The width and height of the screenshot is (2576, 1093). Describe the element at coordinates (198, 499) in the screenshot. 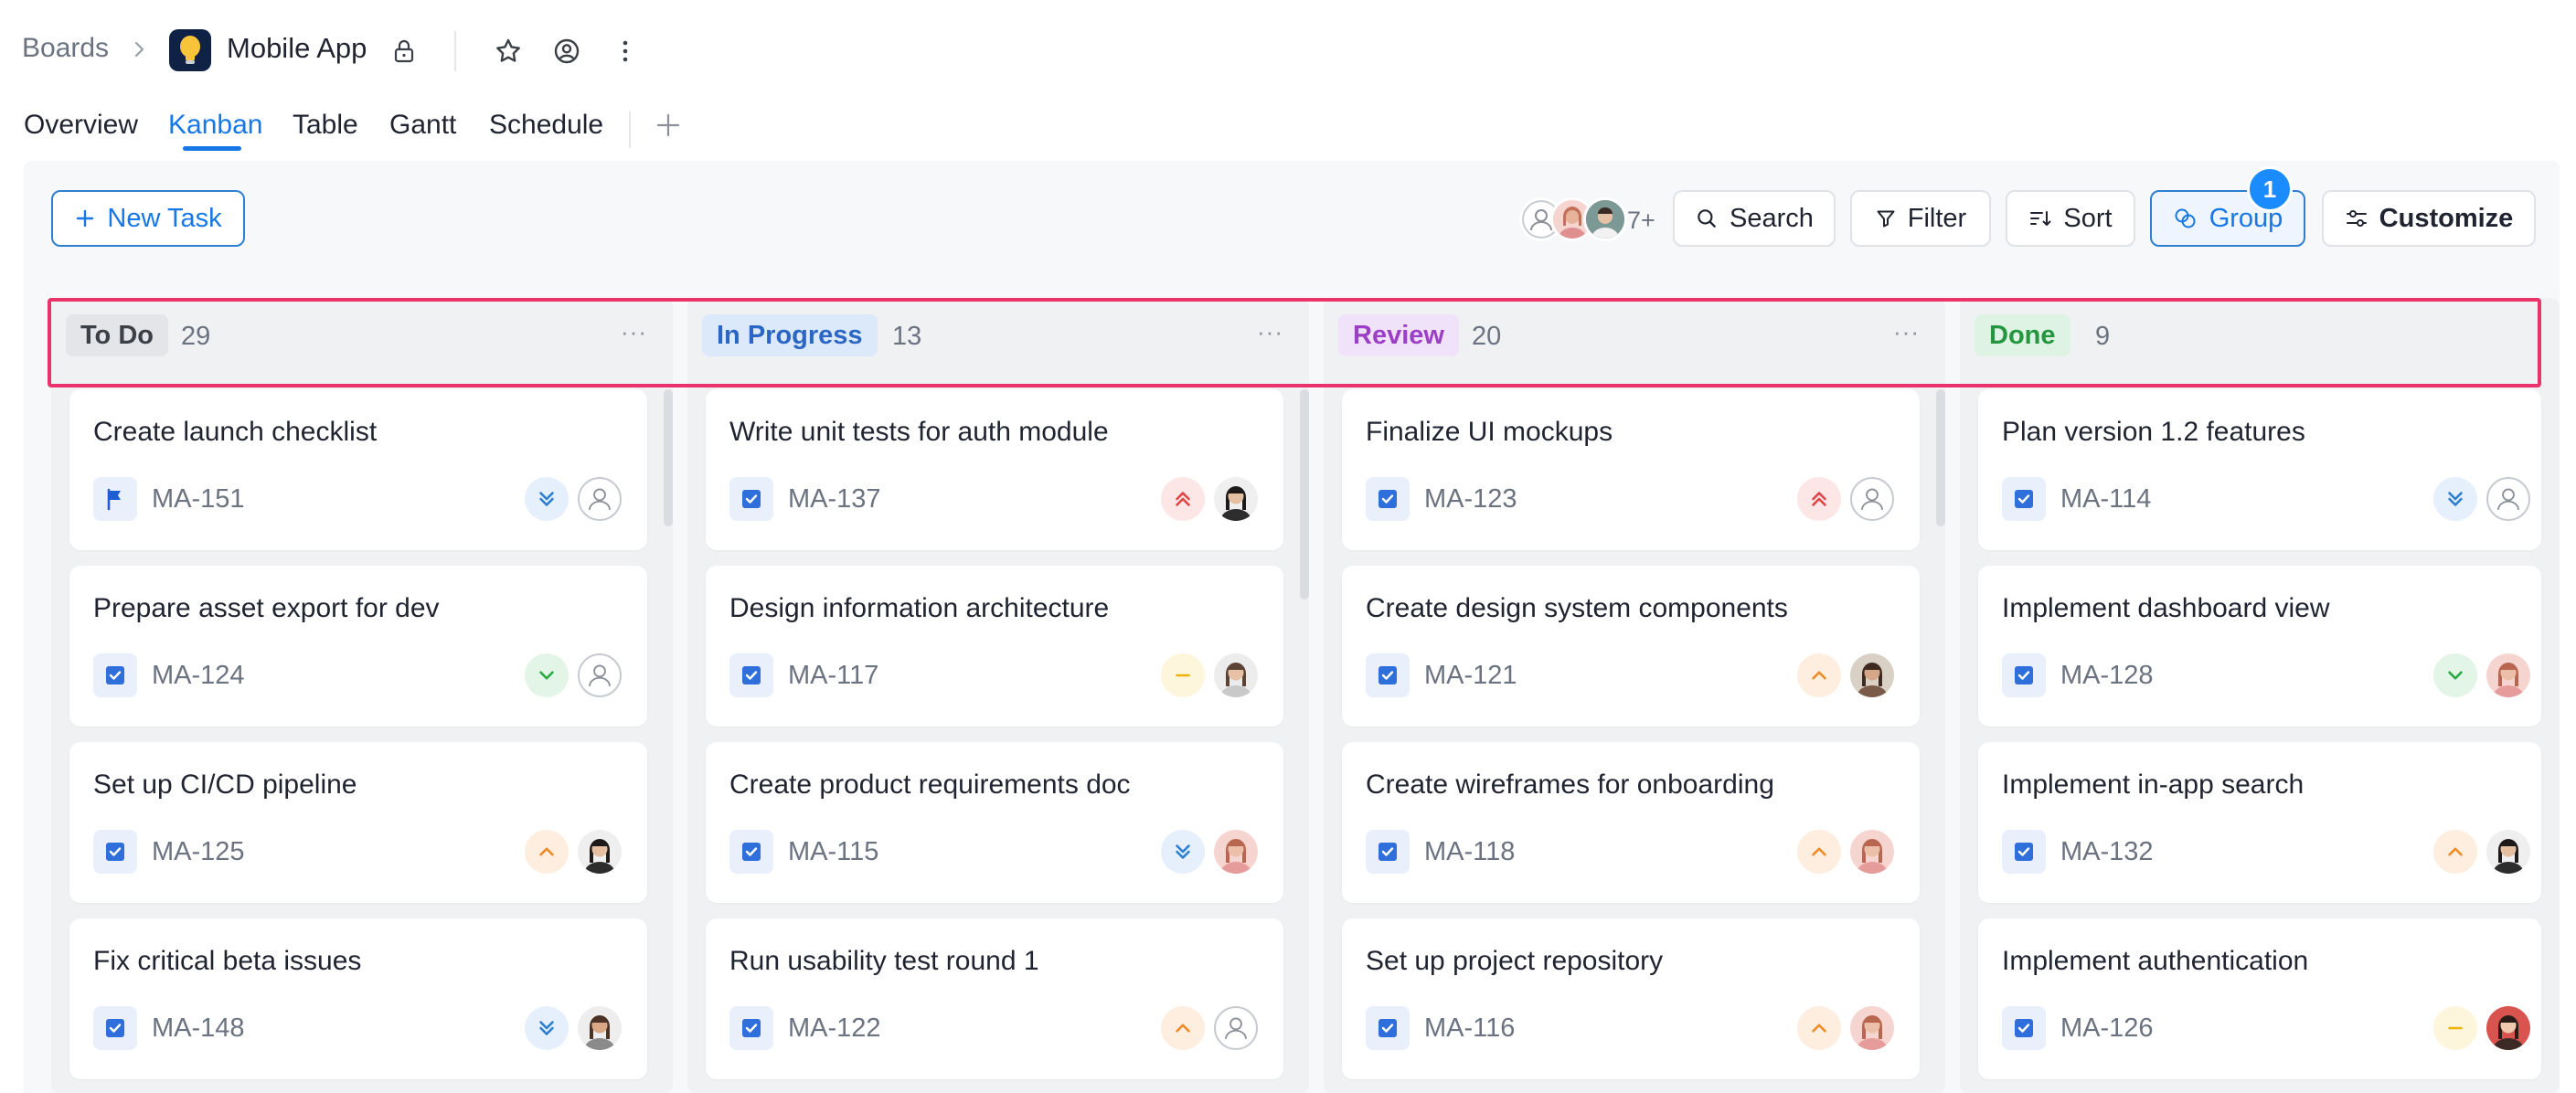

I see `task-key: MA-151` at that location.